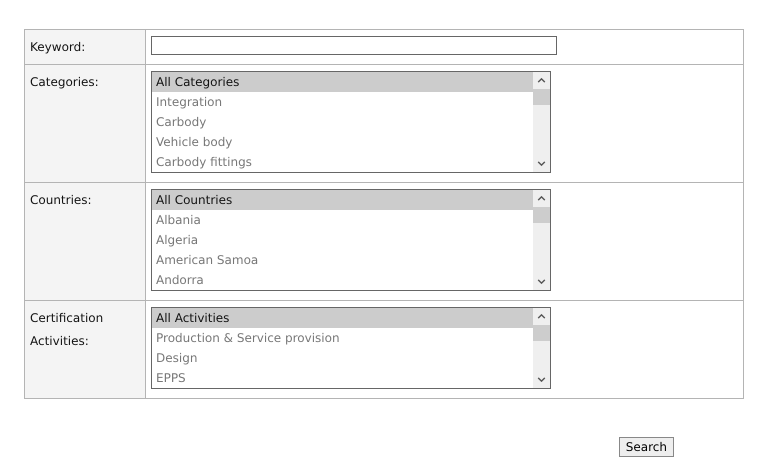 The image size is (765, 471). Describe the element at coordinates (342, 318) in the screenshot. I see `list-option: All Activities` at that location.